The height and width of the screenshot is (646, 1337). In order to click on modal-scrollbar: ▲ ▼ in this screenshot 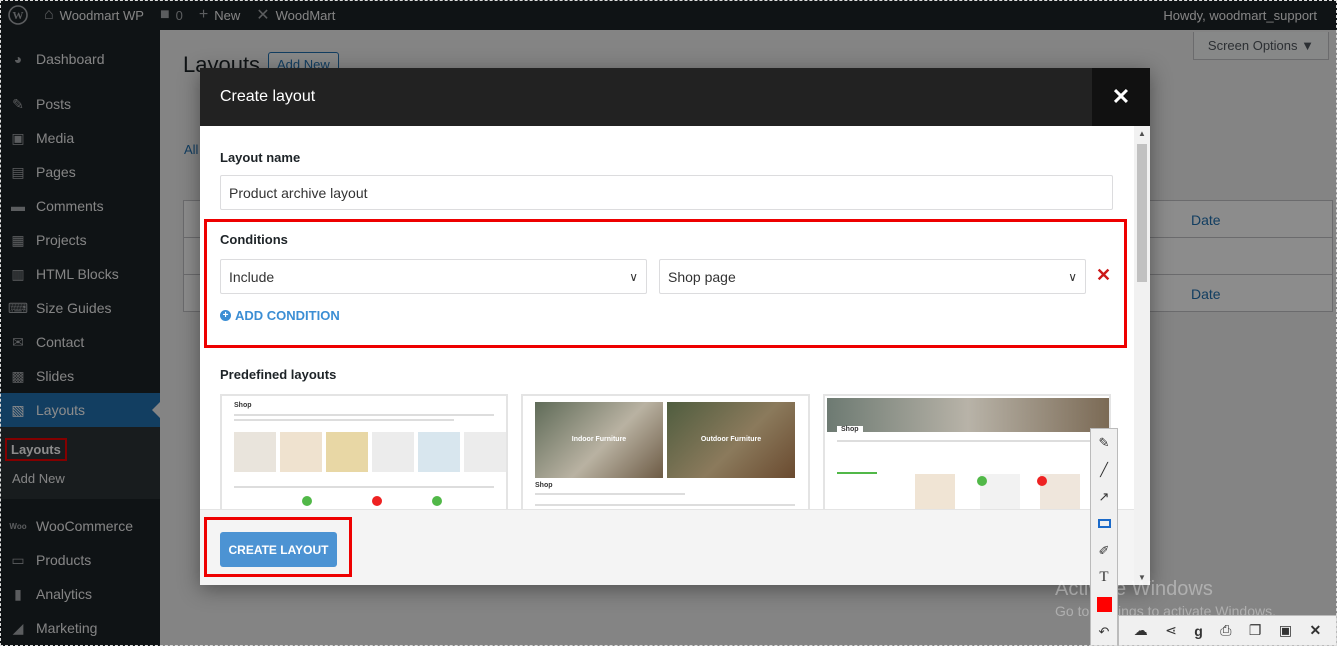, I will do `click(1142, 355)`.